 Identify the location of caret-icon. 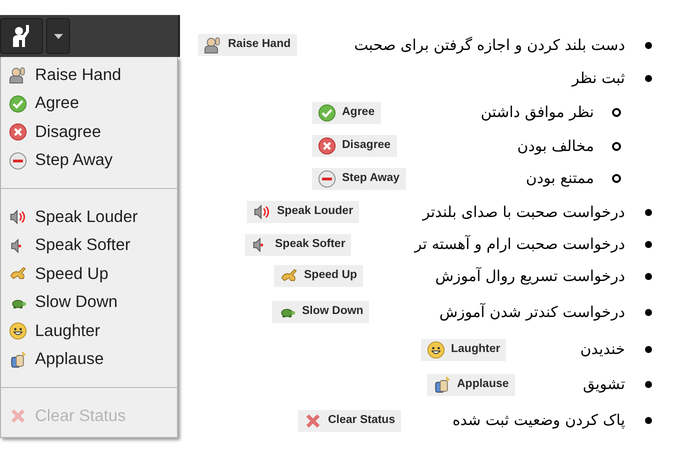
(58, 36).